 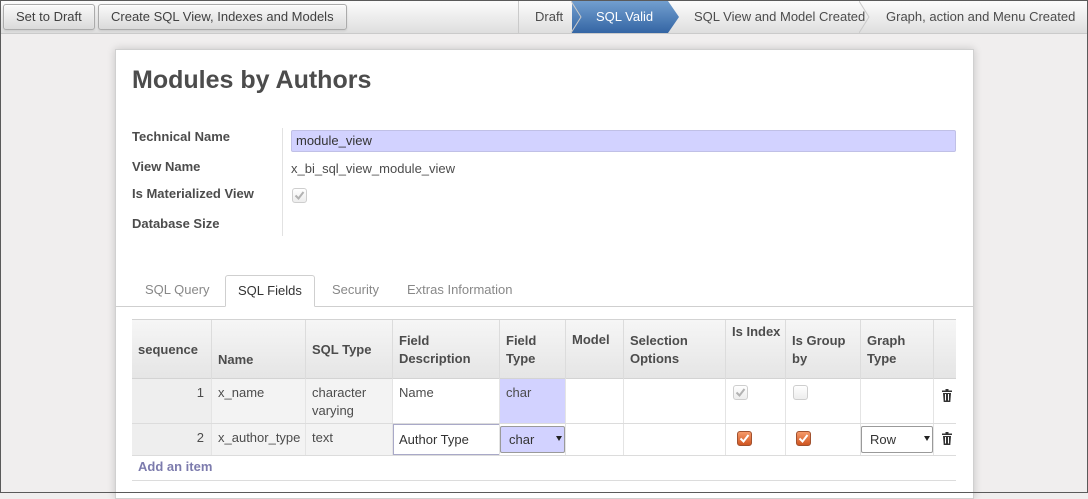 I want to click on column-header-sequence: sequence, so click(x=170, y=349).